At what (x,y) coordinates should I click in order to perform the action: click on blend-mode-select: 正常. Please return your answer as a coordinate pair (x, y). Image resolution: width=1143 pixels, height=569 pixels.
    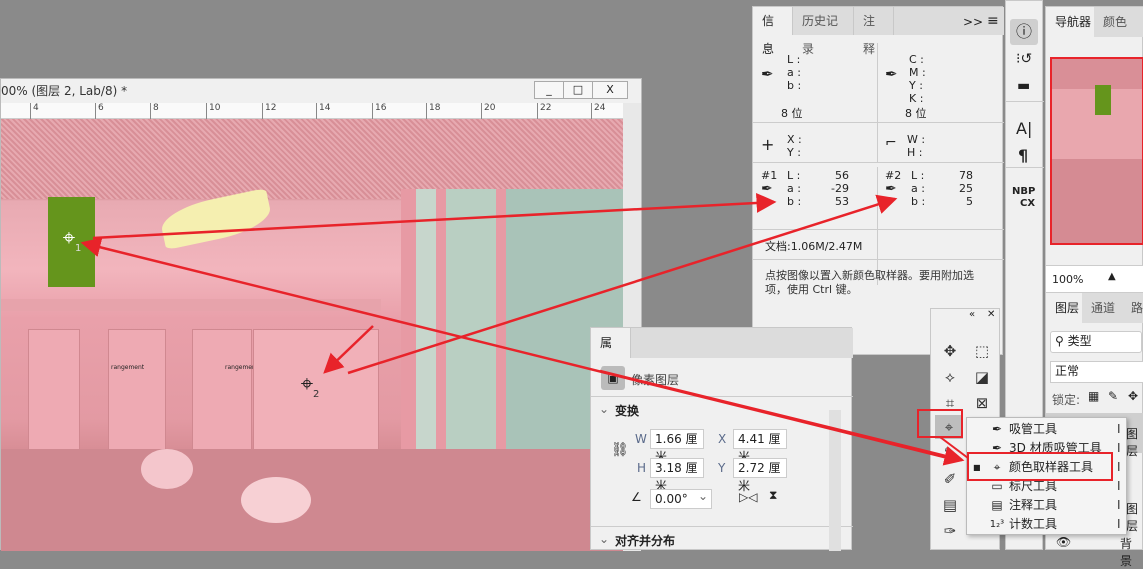
    Looking at the image, I should click on (1096, 372).